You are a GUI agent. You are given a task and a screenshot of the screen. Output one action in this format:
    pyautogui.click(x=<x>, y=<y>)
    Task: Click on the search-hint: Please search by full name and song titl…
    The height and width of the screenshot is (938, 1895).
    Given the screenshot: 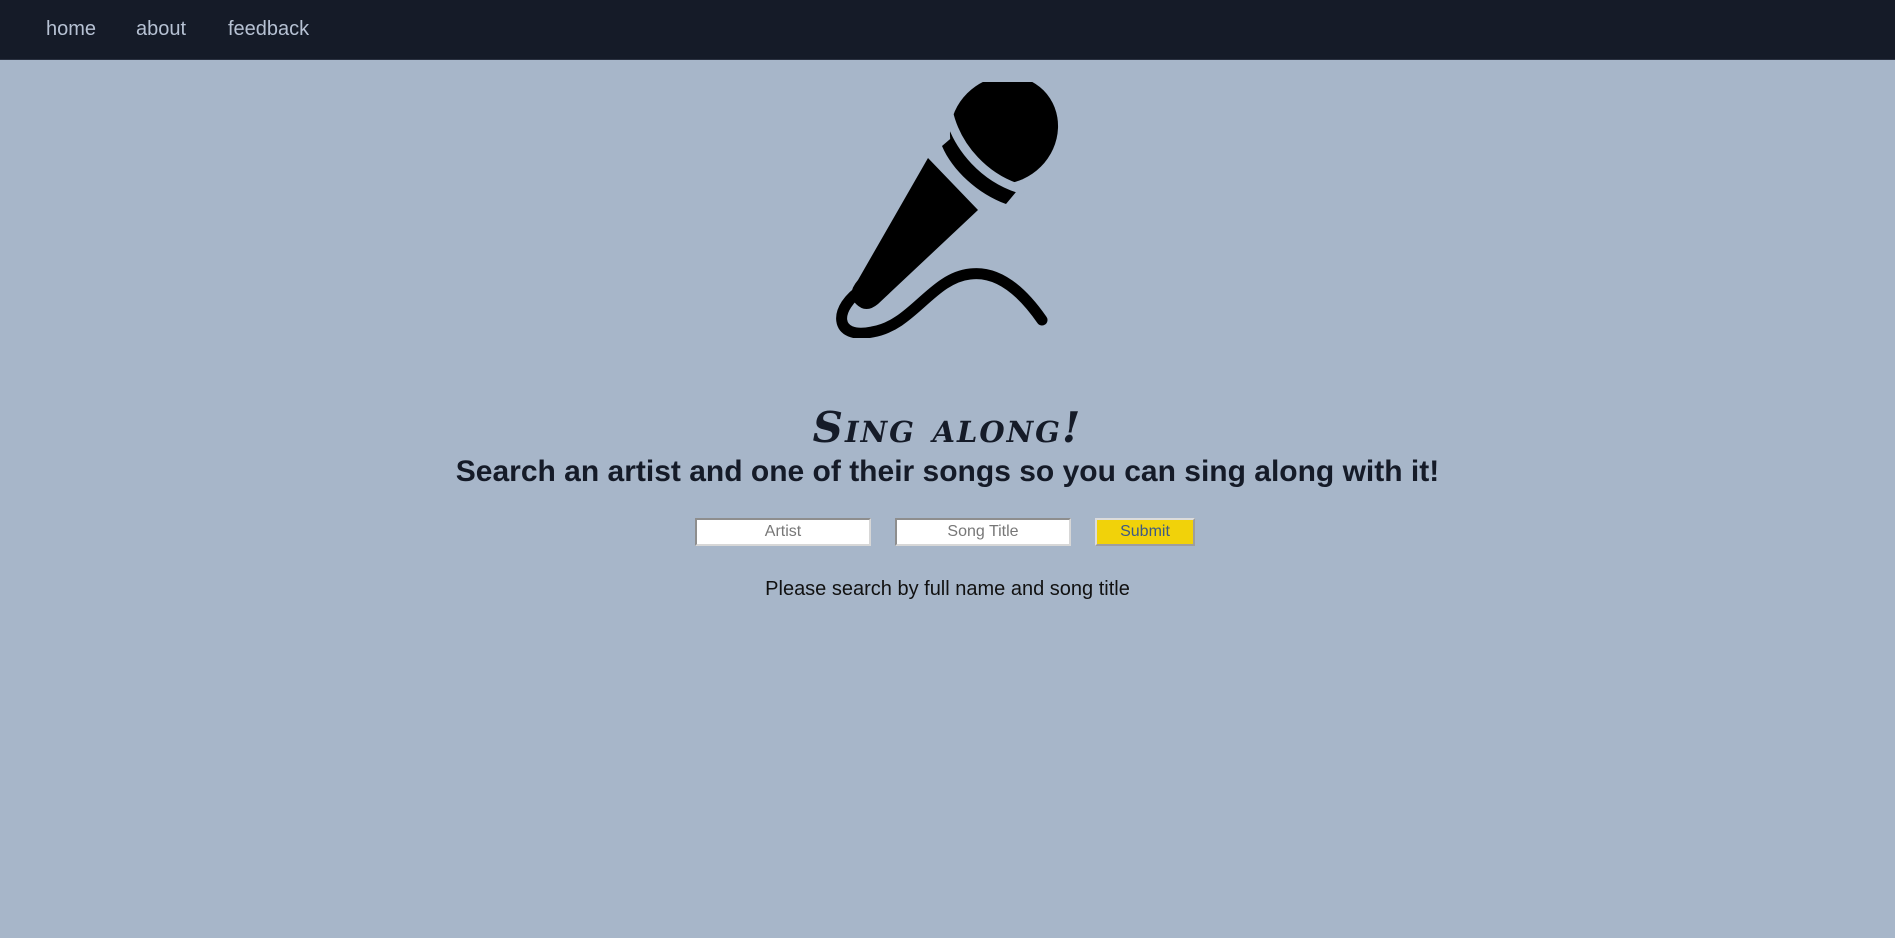 What is the action you would take?
    pyautogui.click(x=947, y=589)
    